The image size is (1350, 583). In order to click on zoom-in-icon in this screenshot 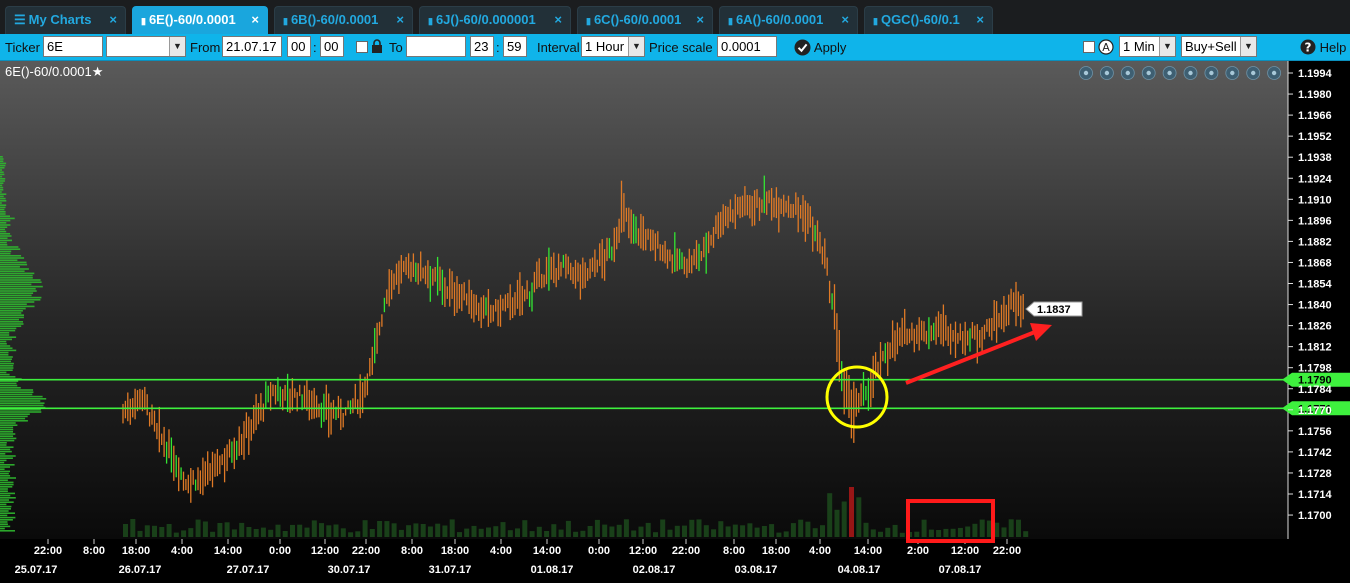, I will do `click(1086, 73)`.